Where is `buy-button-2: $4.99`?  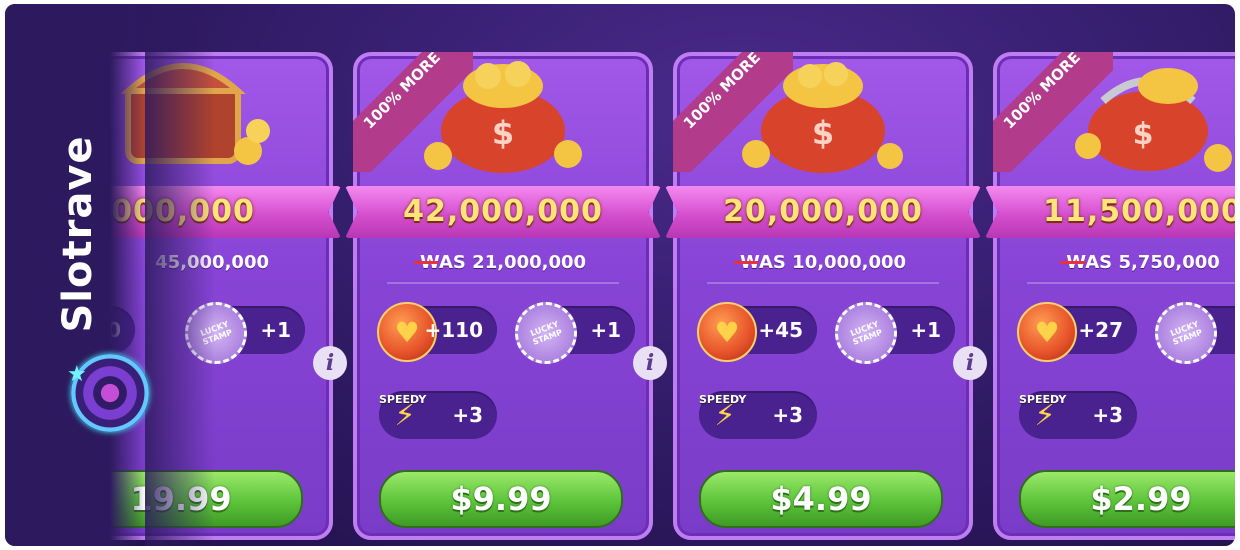
buy-button-2: $4.99 is located at coordinates (821, 499).